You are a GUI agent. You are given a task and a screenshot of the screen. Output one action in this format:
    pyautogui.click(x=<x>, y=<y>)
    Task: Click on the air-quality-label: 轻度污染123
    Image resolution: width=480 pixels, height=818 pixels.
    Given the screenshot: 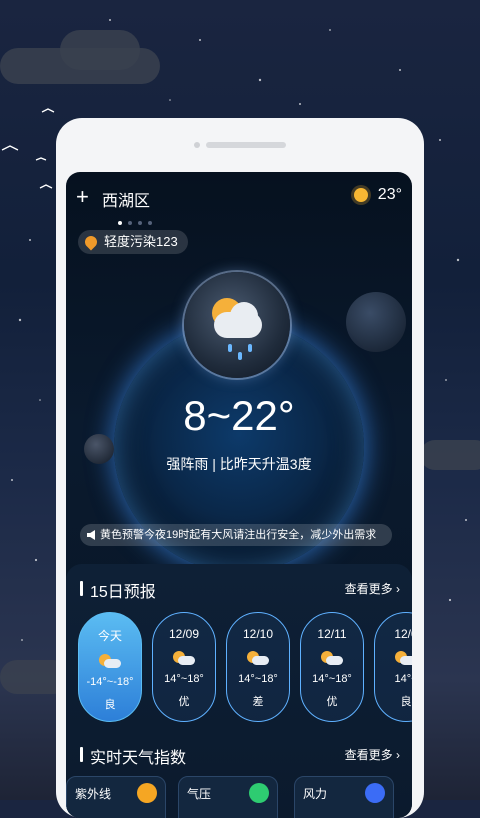 What is the action you would take?
    pyautogui.click(x=141, y=241)
    